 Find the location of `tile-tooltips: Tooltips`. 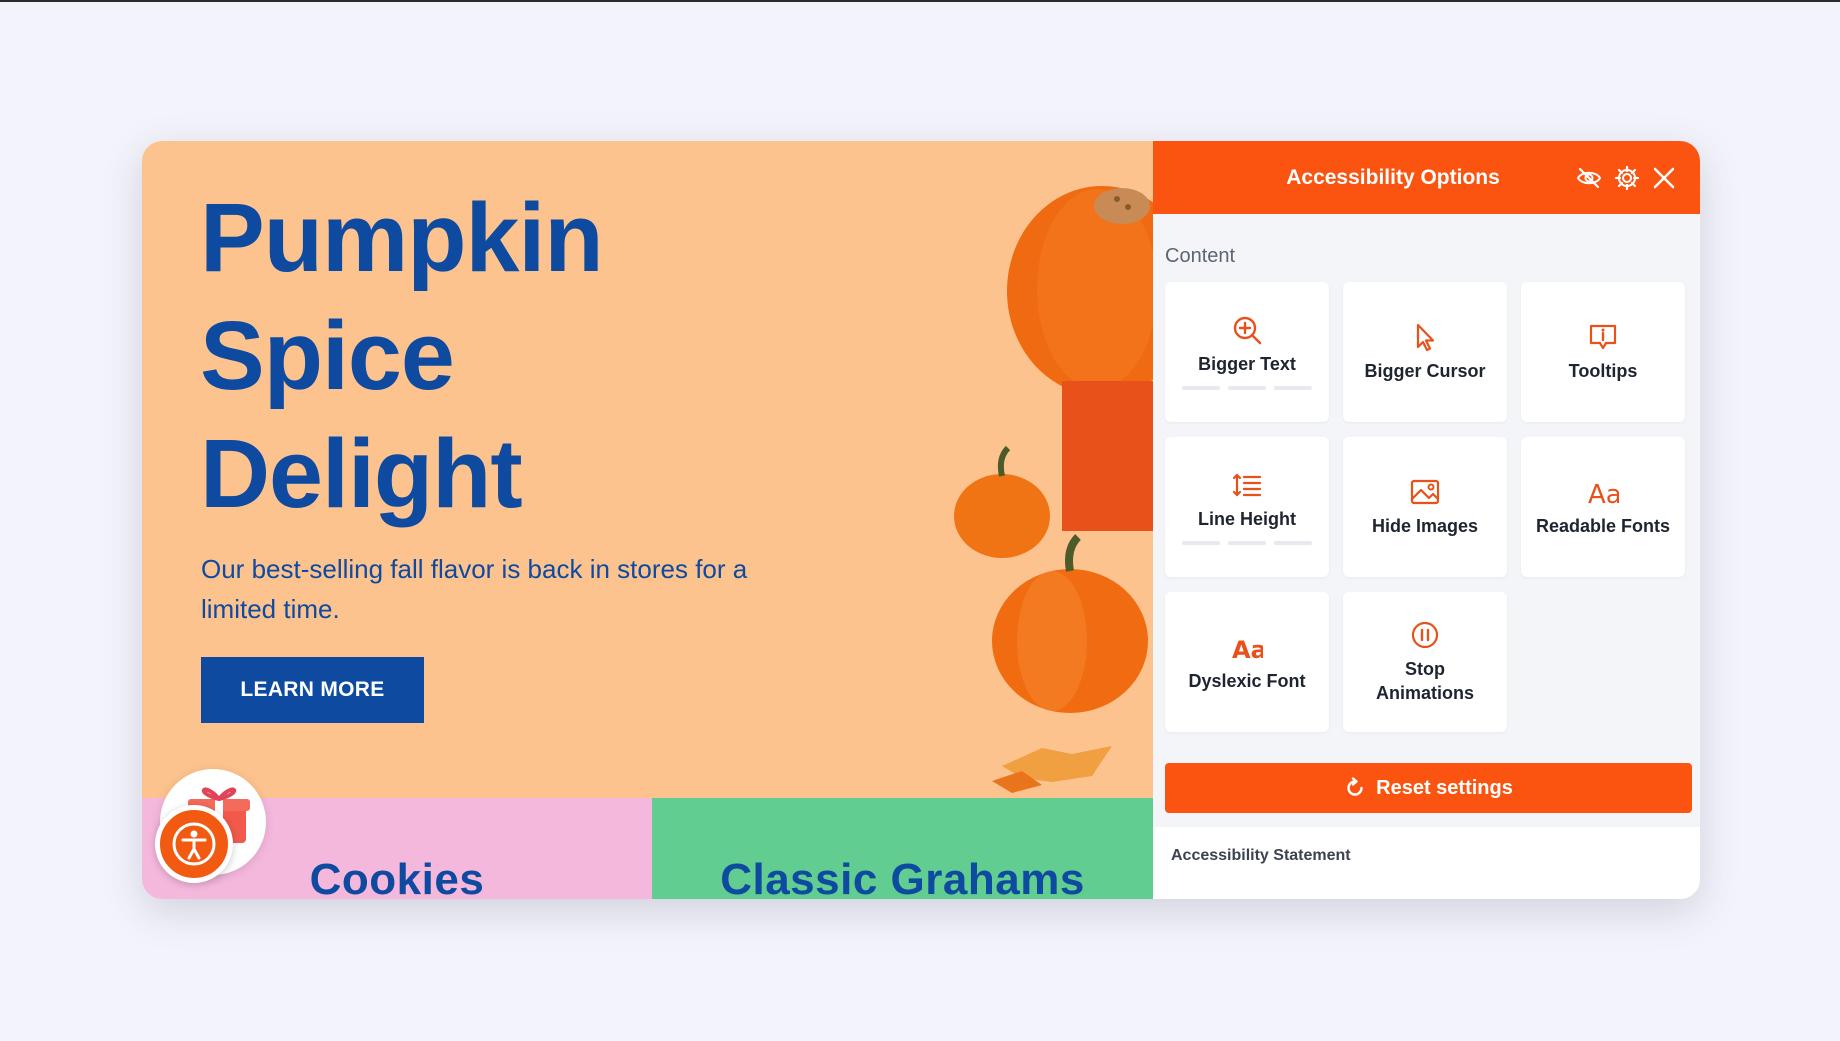

tile-tooltips: Tooltips is located at coordinates (1603, 352).